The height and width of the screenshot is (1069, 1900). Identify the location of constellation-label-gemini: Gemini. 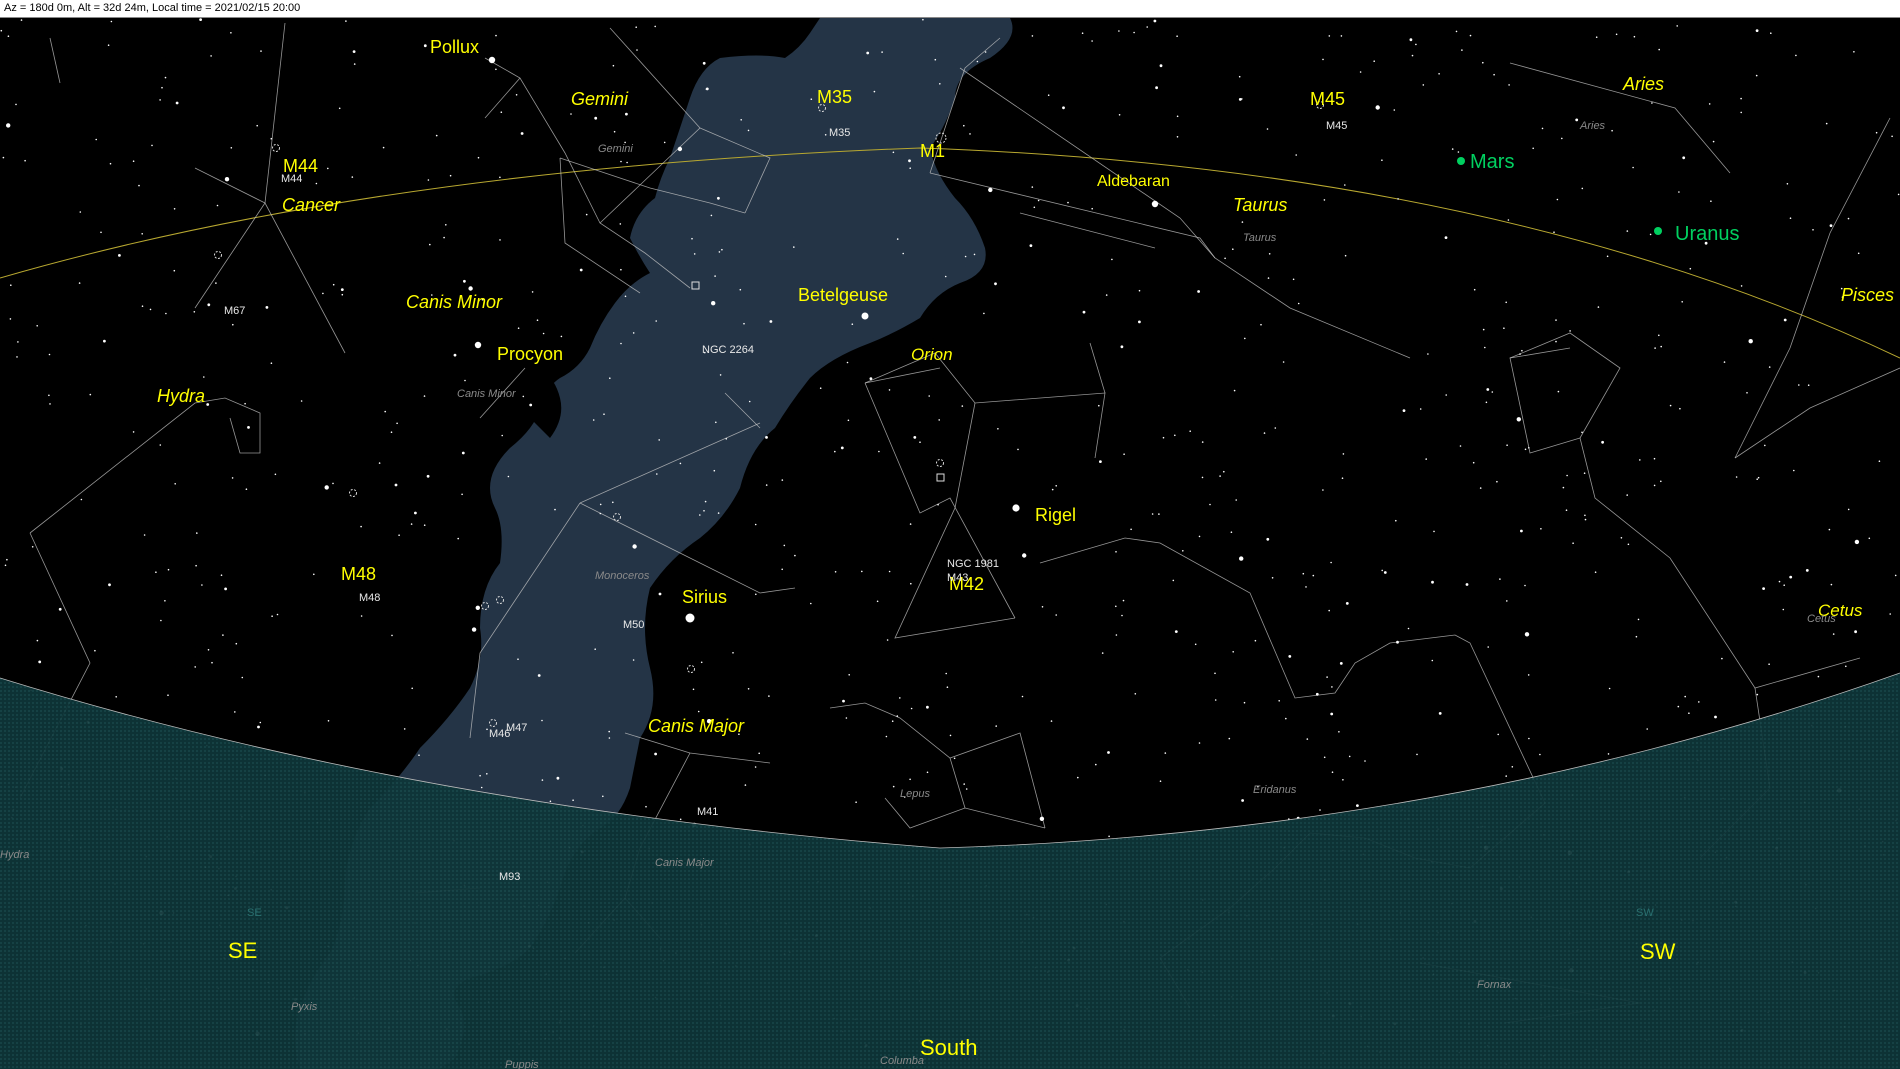
(600, 99).